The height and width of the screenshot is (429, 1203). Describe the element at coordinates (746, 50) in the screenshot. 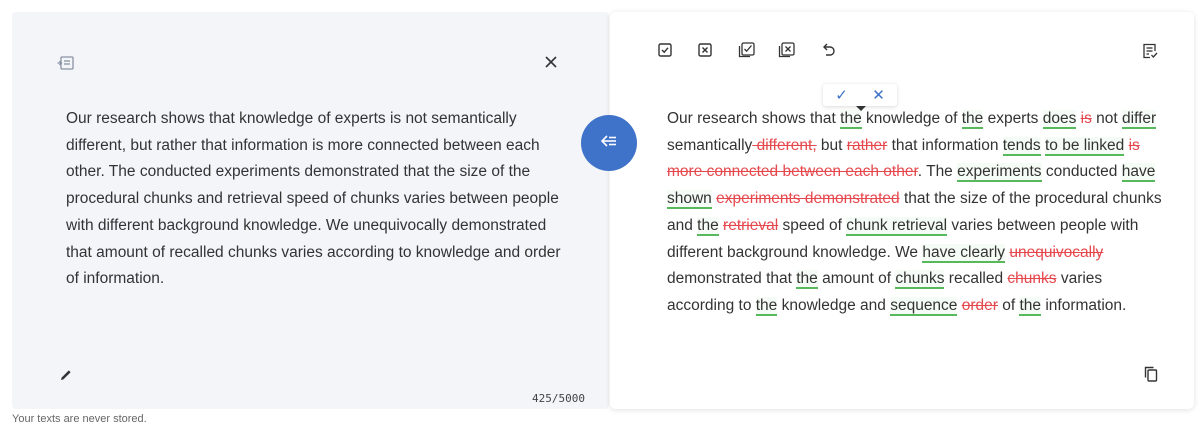

I see `multi-check-icon` at that location.